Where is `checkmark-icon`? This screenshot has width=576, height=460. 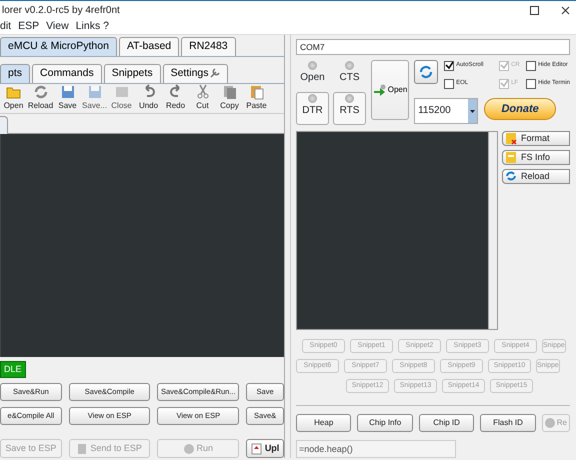
checkmark-icon is located at coordinates (449, 65).